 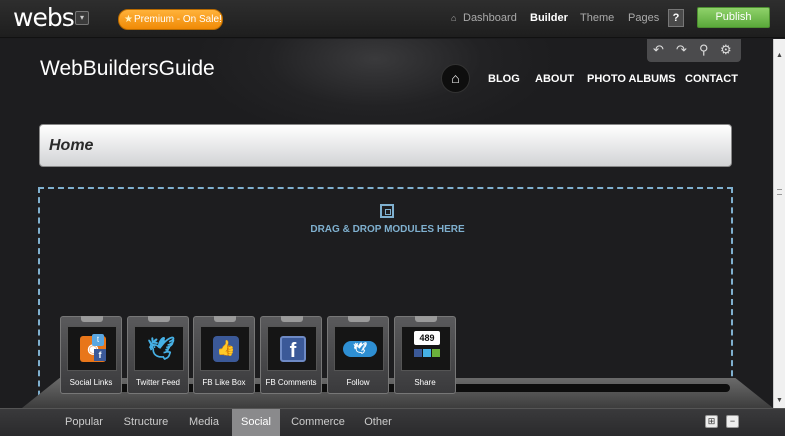 I want to click on page-title: Home, so click(x=71, y=145).